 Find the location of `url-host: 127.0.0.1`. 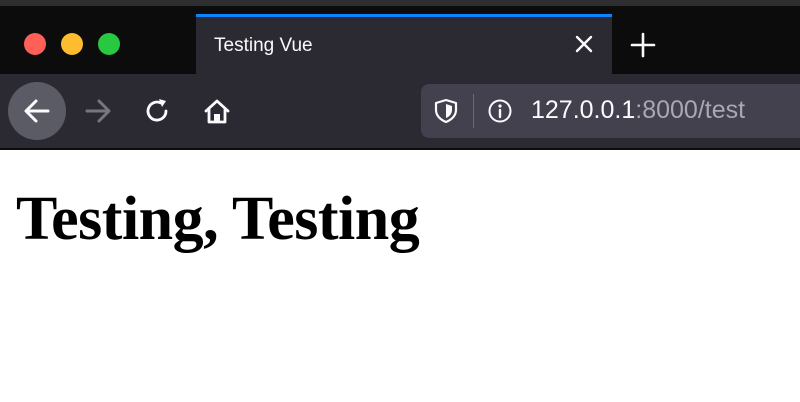

url-host: 127.0.0.1 is located at coordinates (583, 110).